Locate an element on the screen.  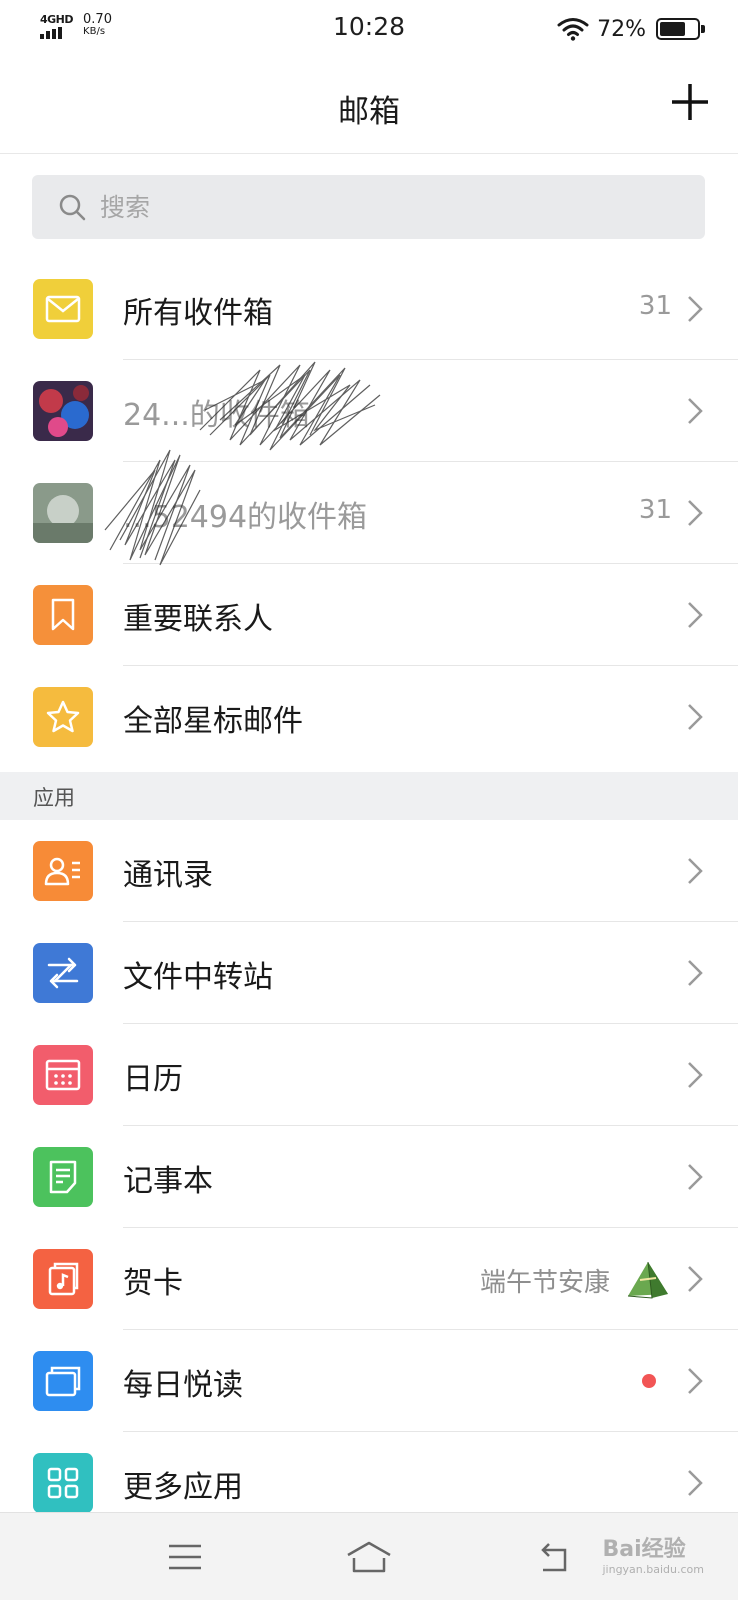
mailbox-vip-contacts: 重要联系人 is located at coordinates (369, 615).